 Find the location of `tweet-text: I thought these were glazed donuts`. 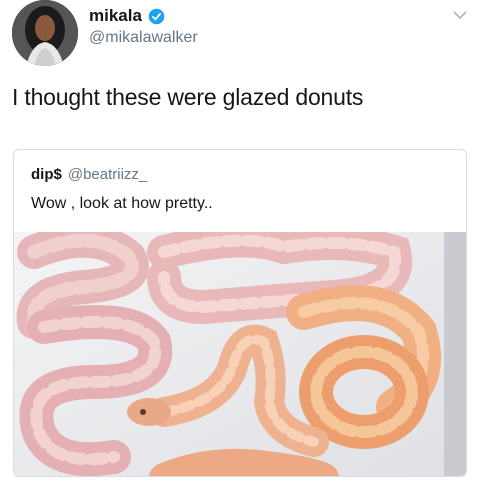

tweet-text: I thought these were glazed donuts is located at coordinates (188, 97).